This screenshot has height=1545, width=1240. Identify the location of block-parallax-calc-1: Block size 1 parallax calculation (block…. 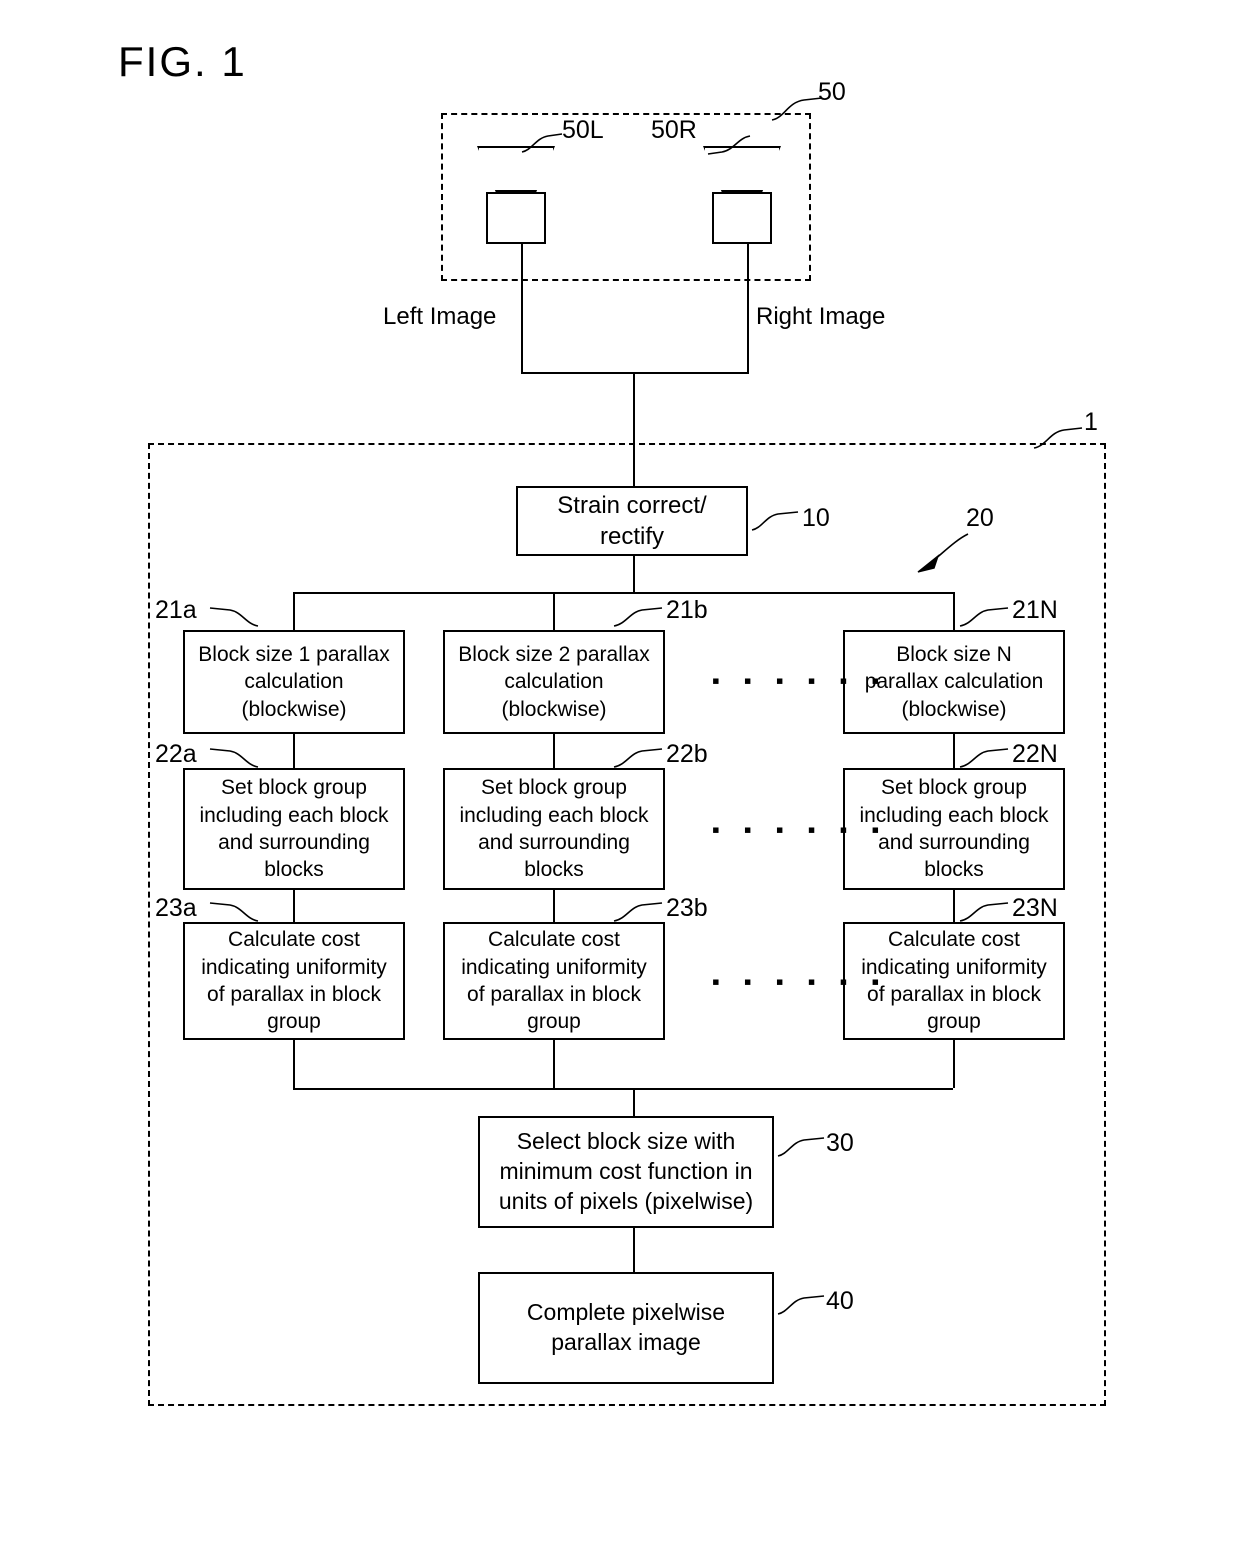
(294, 682).